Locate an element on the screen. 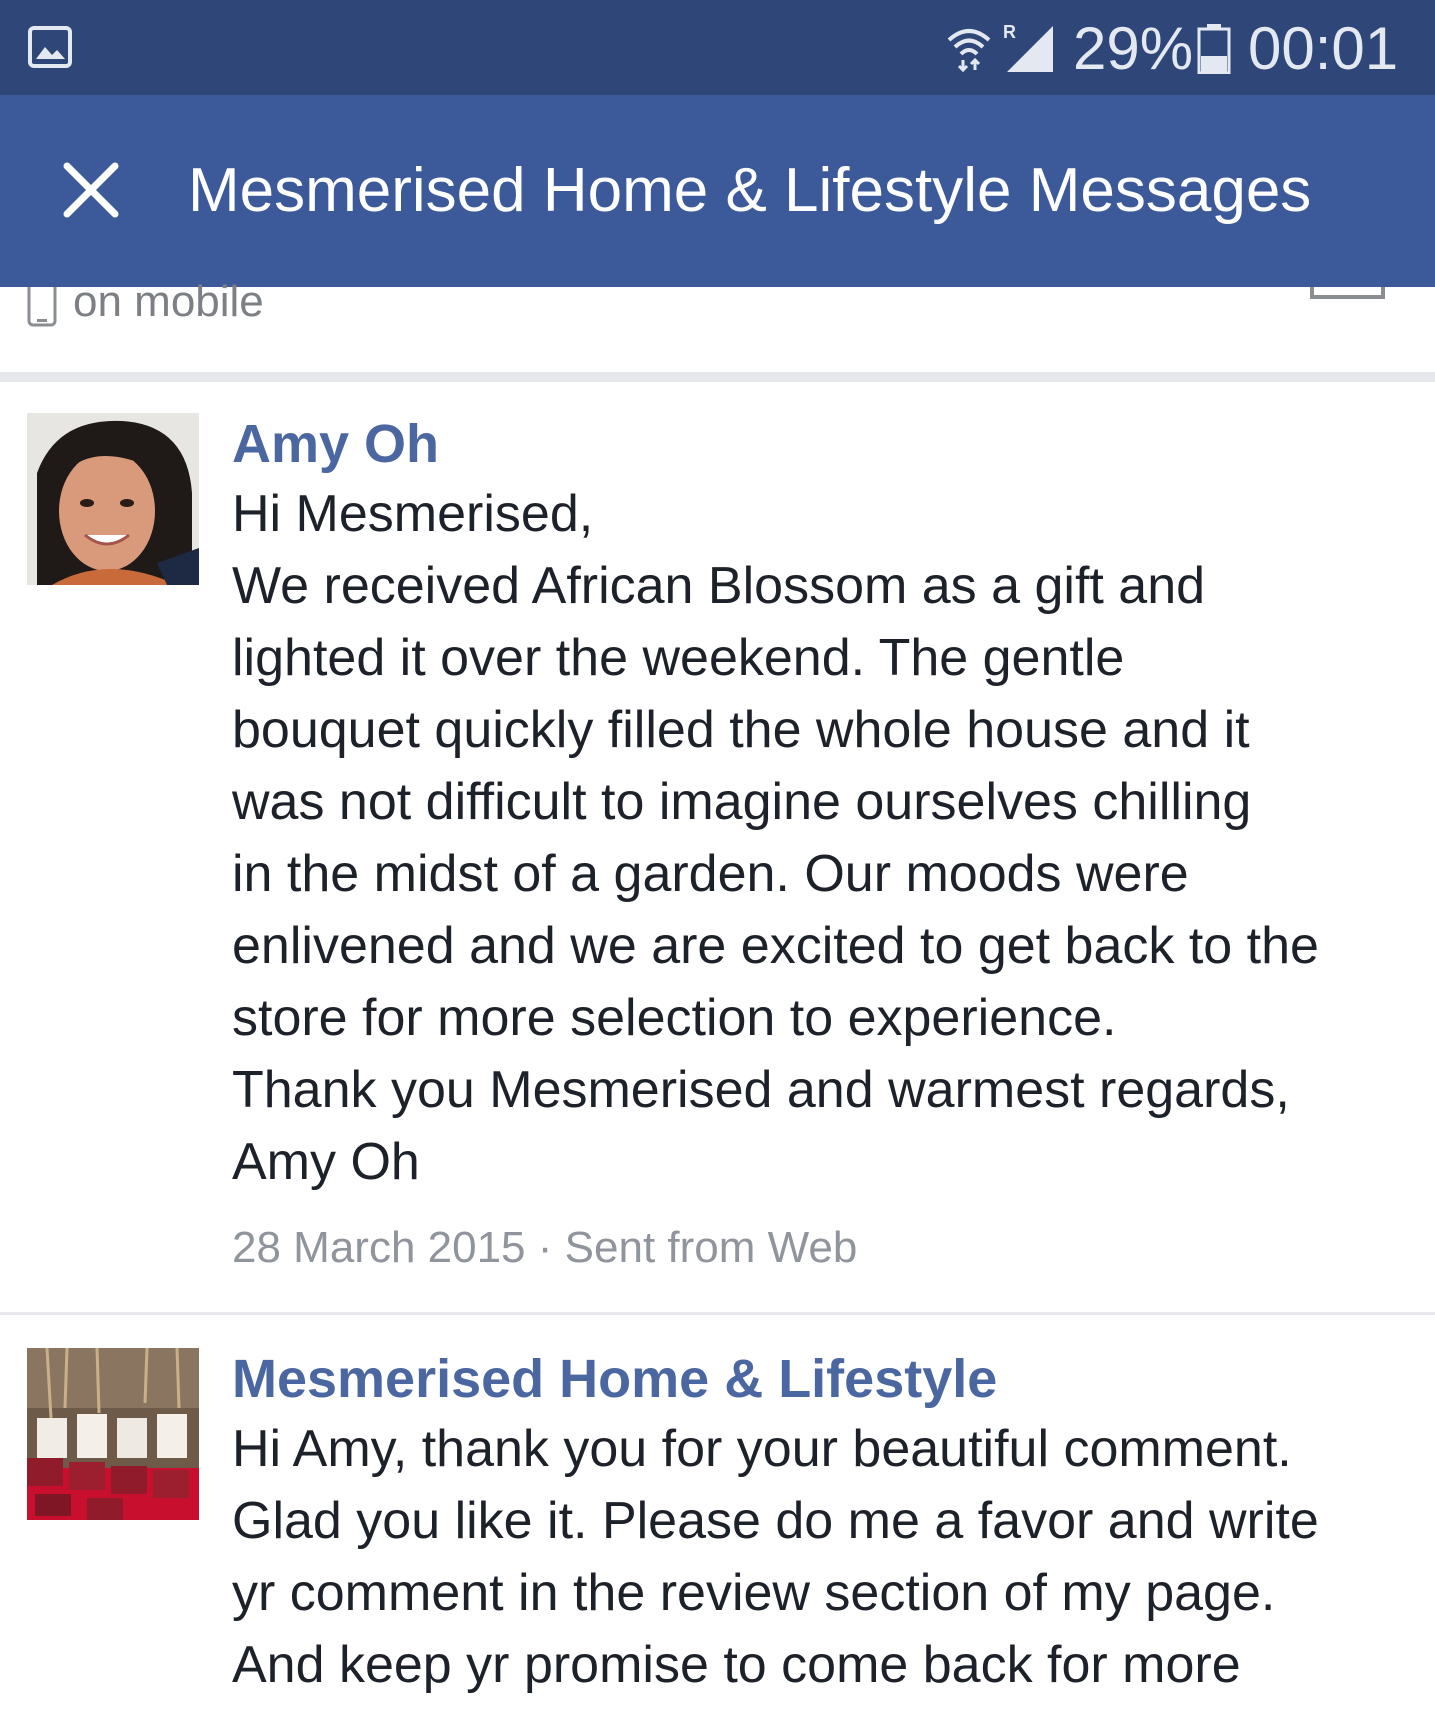 The height and width of the screenshot is (1709, 1435). mobile-phone-icon is located at coordinates (42, 307).